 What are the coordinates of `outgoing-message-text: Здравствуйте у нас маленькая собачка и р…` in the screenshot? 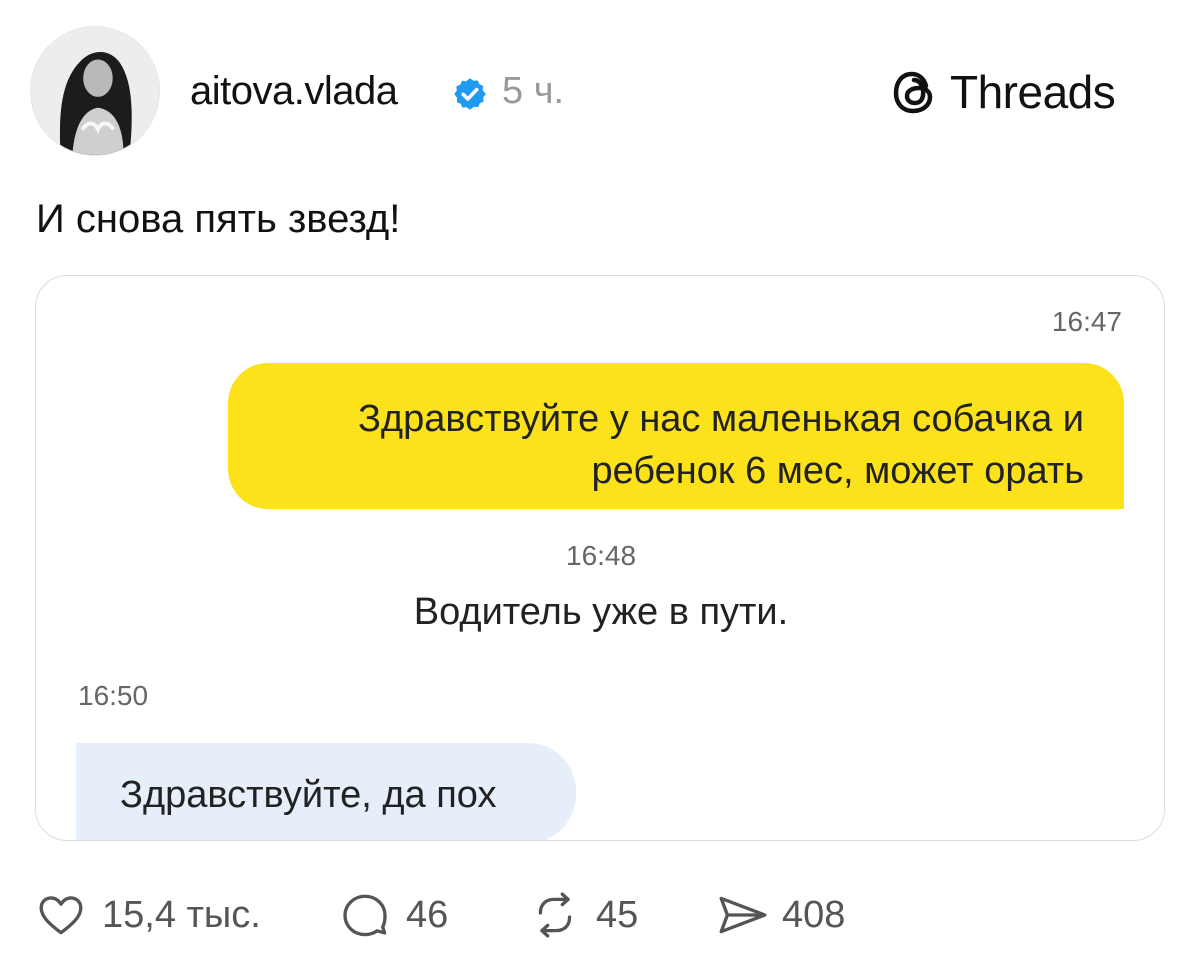 It's located at (720, 445).